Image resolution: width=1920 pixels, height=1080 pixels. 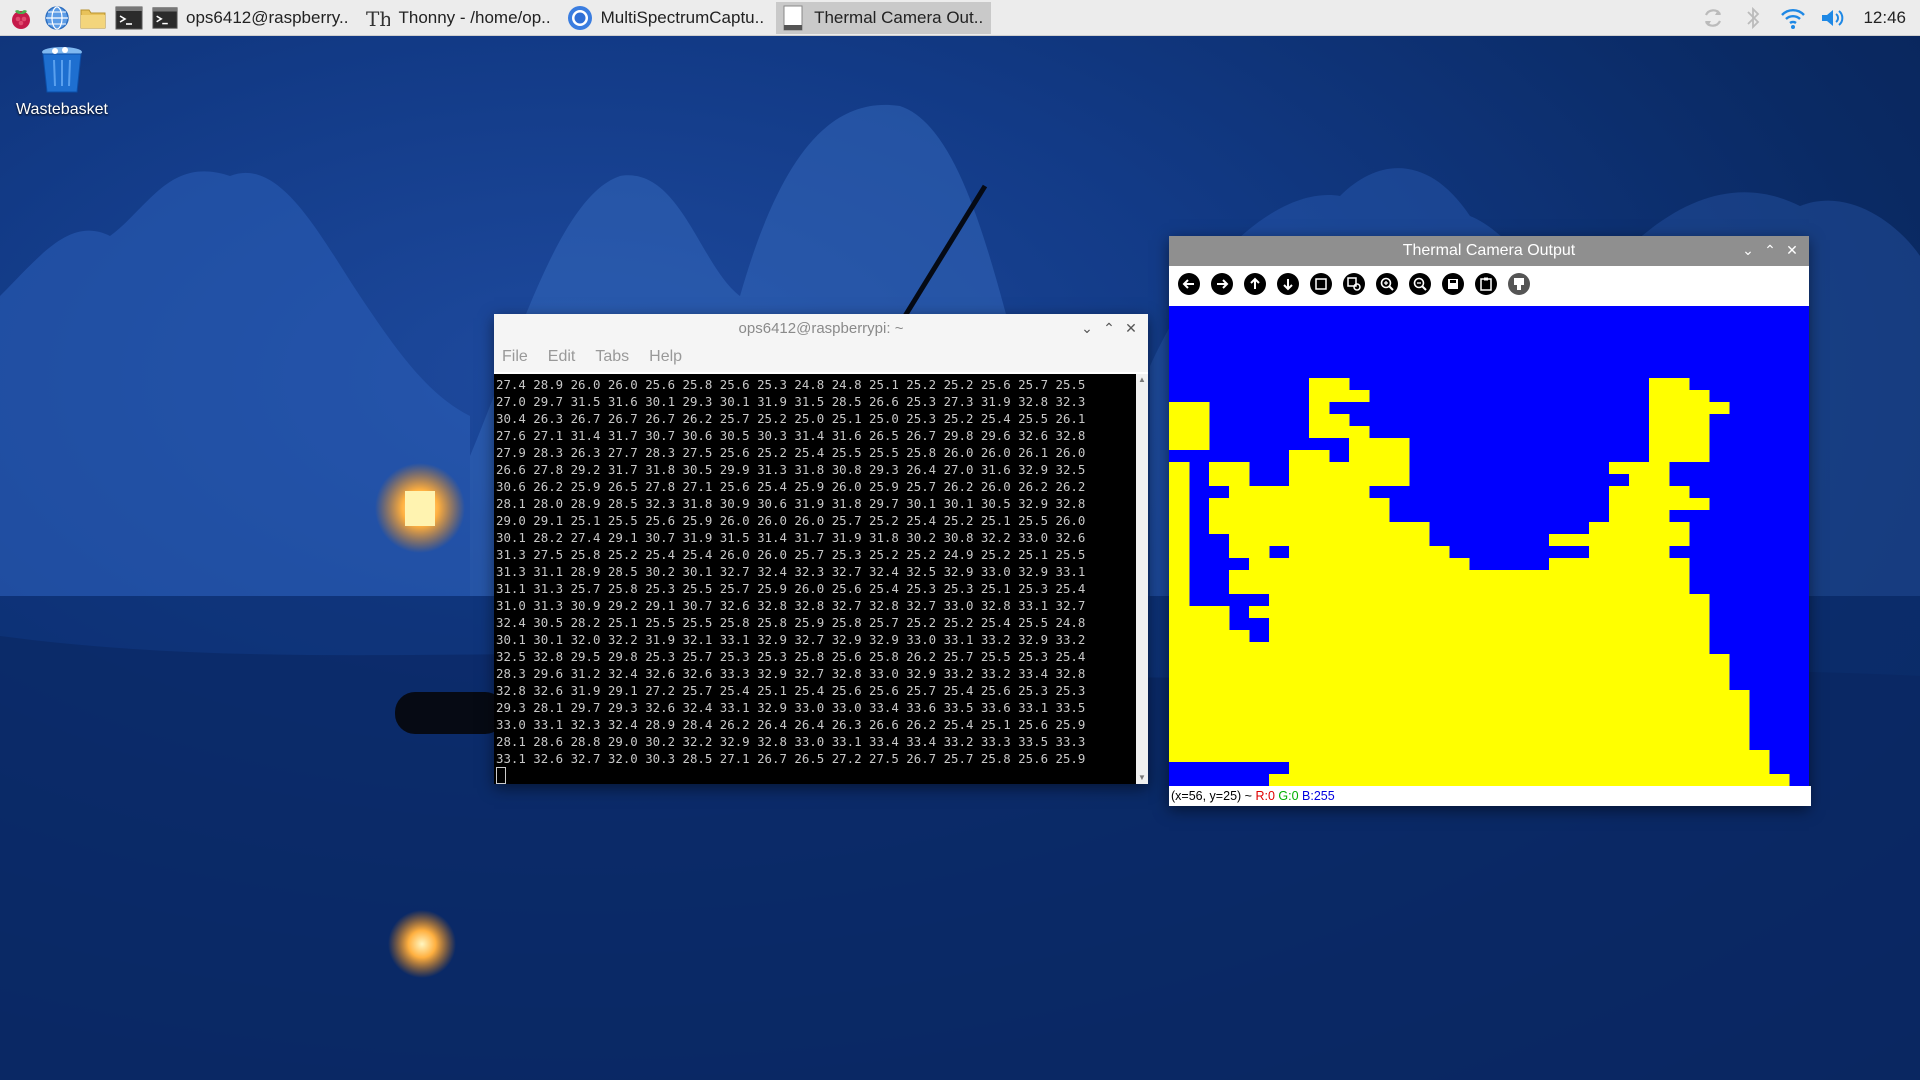 What do you see at coordinates (1489, 546) in the screenshot?
I see `thermal-image` at bounding box center [1489, 546].